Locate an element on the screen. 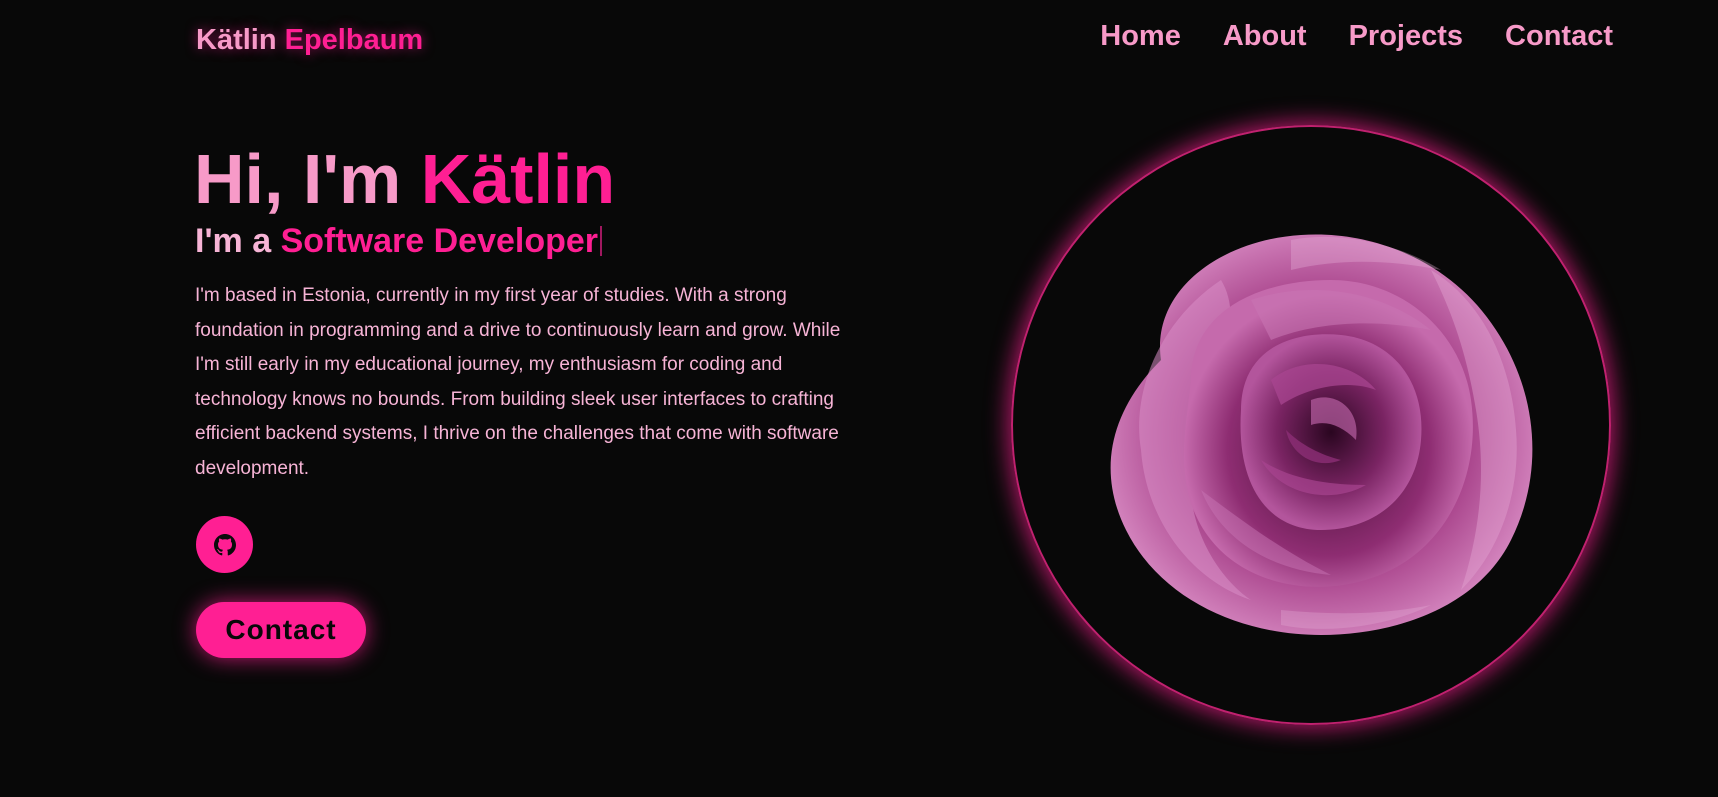 Image resolution: width=1718 pixels, height=797 pixels. role-prefix: I'm a is located at coordinates (233, 241).